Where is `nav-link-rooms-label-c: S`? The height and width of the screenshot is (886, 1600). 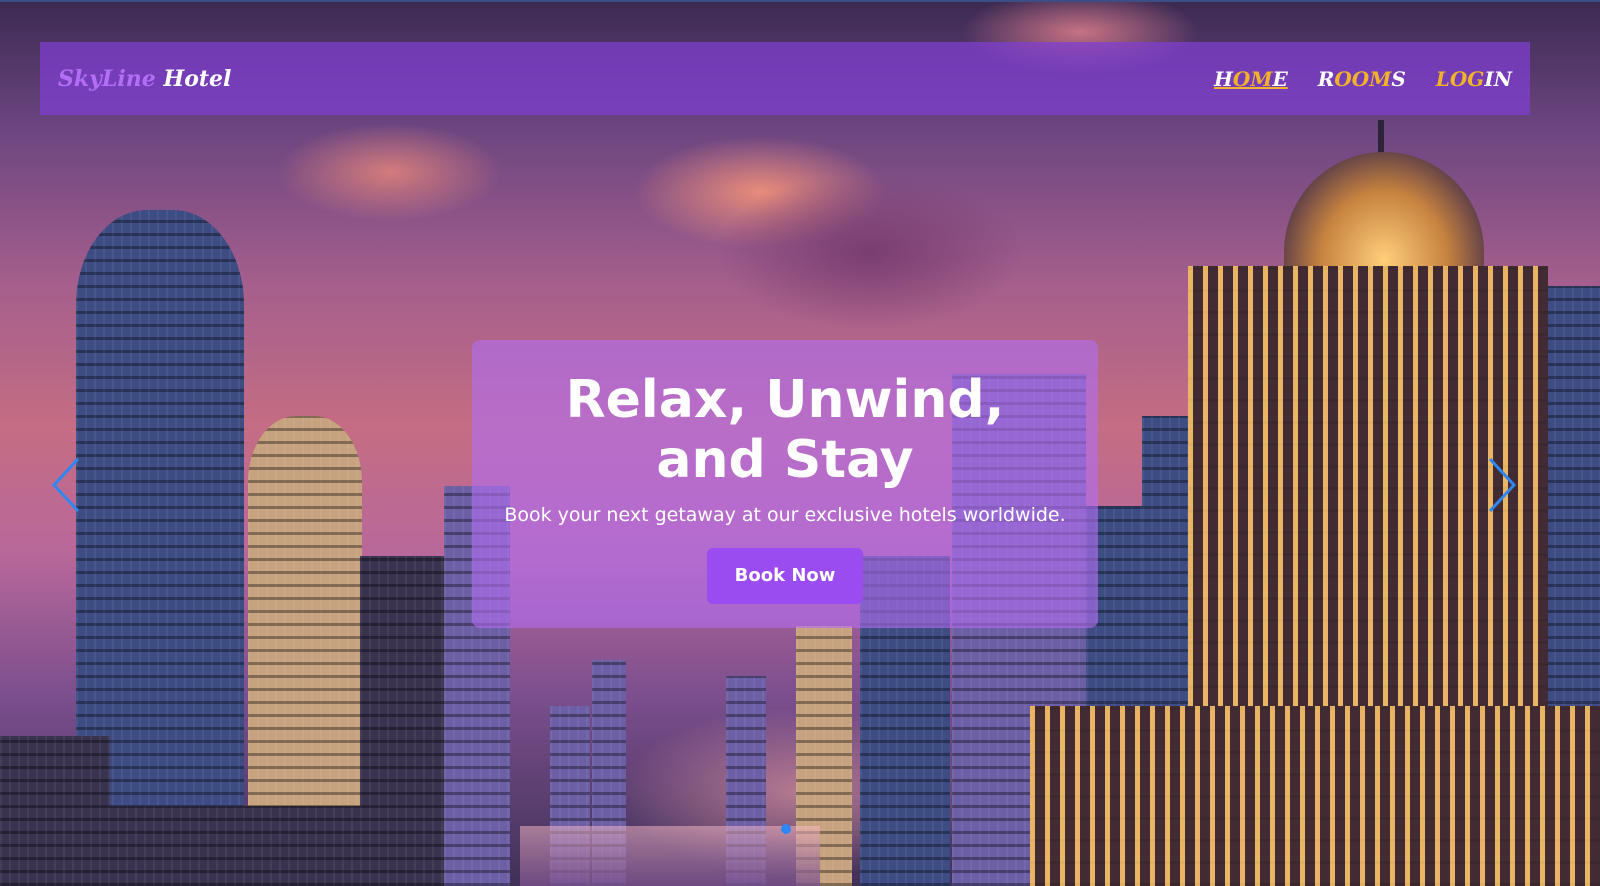 nav-link-rooms-label-c: S is located at coordinates (1398, 78).